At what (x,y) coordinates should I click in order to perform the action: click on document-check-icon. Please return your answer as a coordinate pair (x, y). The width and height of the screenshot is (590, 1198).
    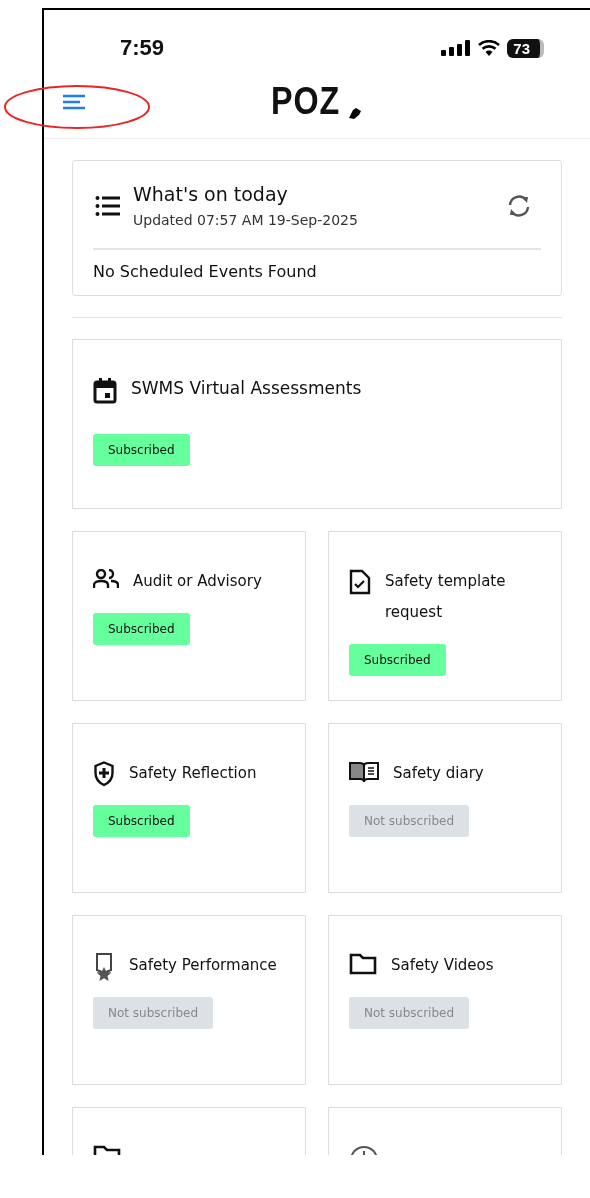
    Looking at the image, I should click on (360, 582).